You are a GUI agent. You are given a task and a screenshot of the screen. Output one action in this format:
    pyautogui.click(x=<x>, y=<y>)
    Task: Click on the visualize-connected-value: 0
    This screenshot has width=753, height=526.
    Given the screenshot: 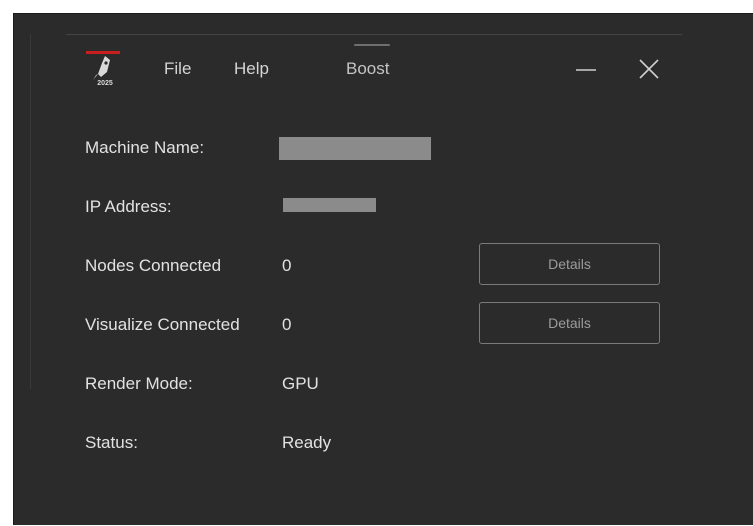 What is the action you would take?
    pyautogui.click(x=287, y=324)
    